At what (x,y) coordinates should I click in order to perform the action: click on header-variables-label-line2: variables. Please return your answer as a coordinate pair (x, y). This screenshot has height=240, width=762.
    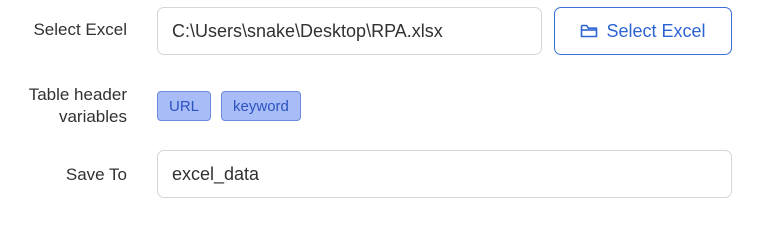
    Looking at the image, I should click on (92, 116).